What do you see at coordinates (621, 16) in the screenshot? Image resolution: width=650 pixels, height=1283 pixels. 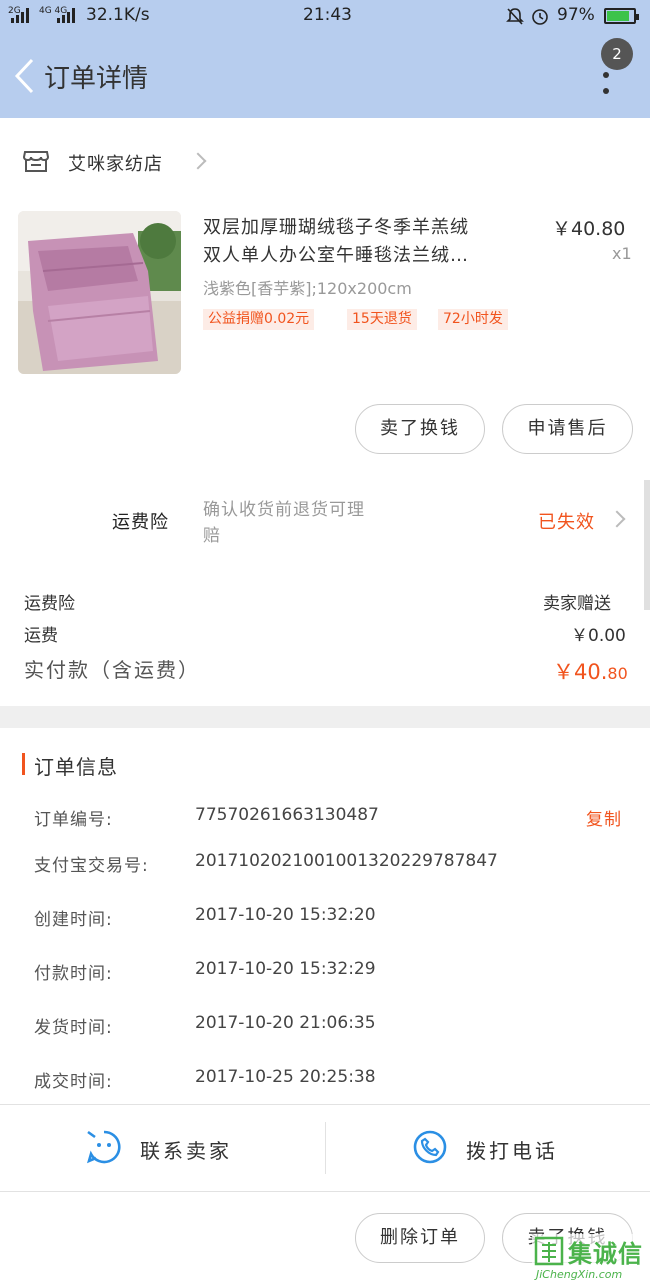 I see `battery-icon` at bounding box center [621, 16].